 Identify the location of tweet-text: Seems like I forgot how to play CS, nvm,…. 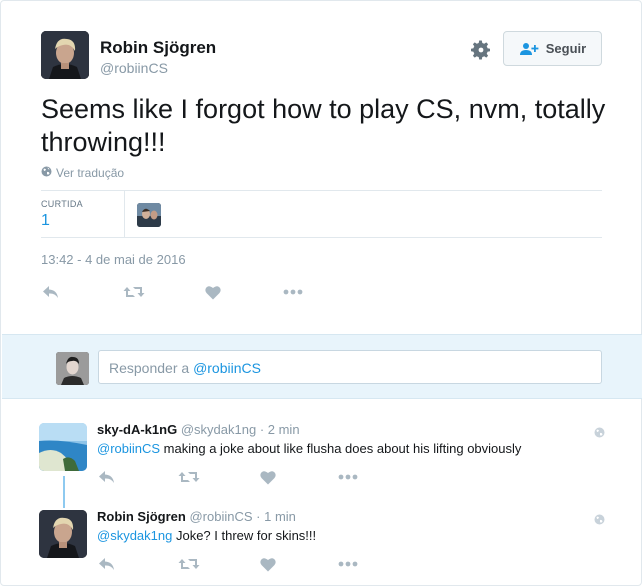
(323, 125).